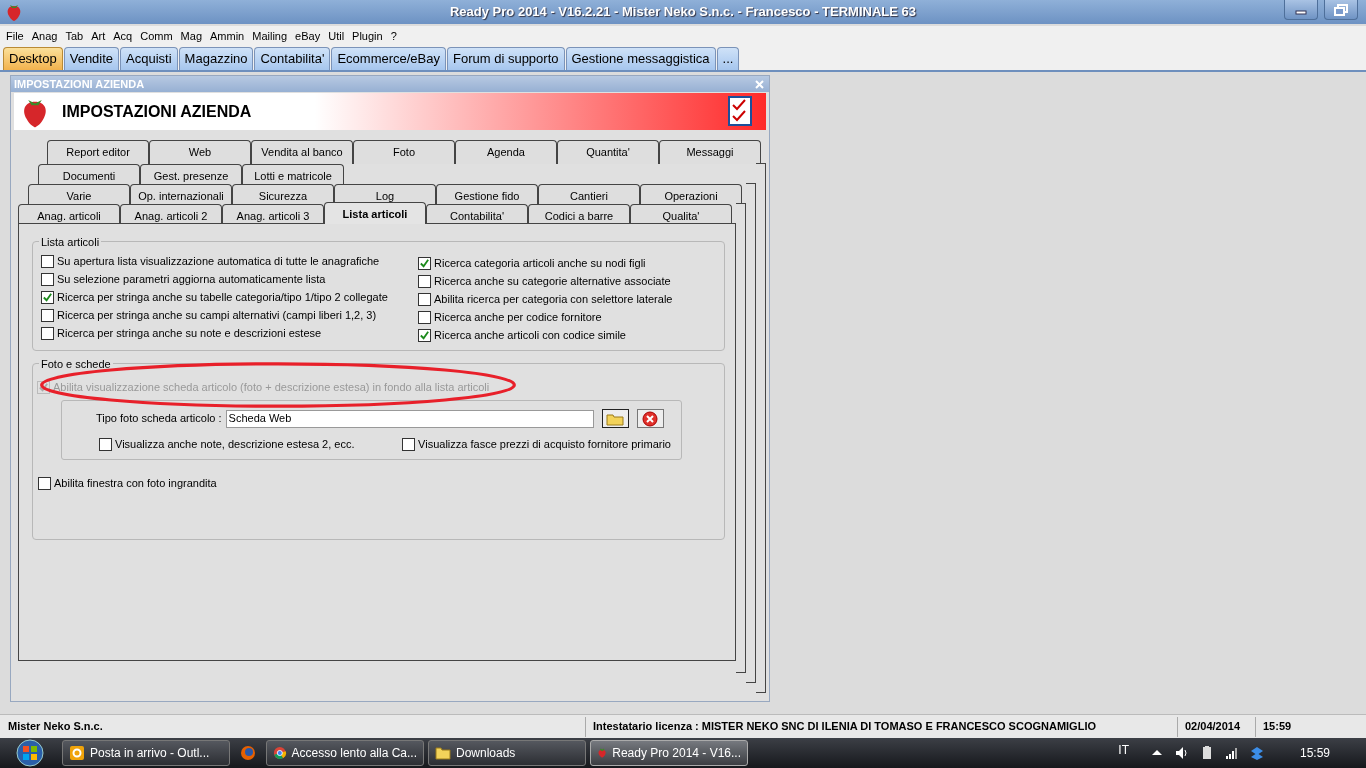  What do you see at coordinates (79, 84) in the screenshot?
I see `dialog-title: IMPOSTAZIONI AZIENDA` at bounding box center [79, 84].